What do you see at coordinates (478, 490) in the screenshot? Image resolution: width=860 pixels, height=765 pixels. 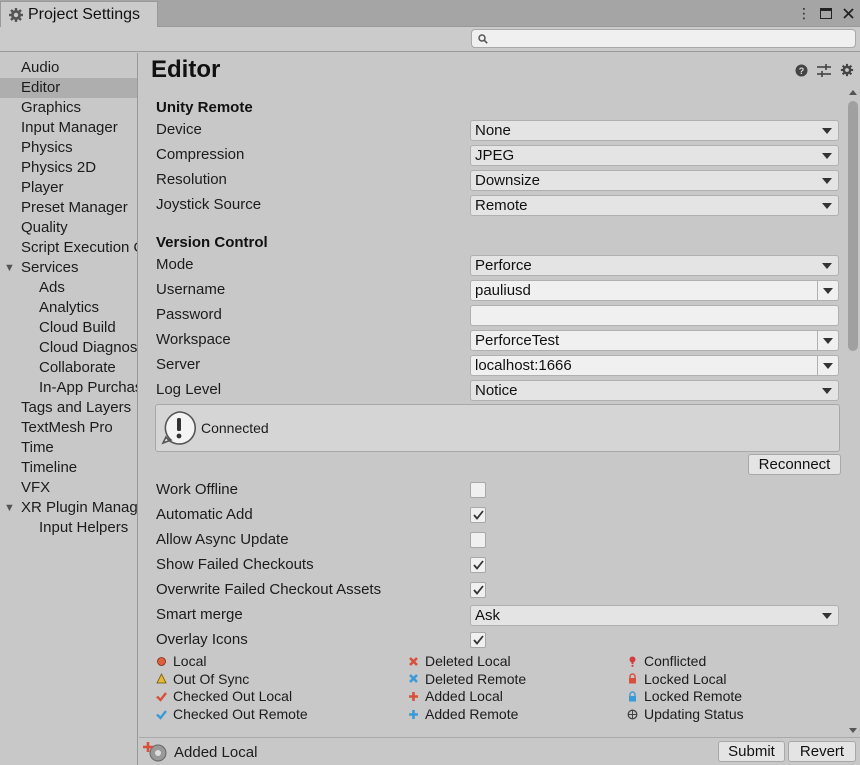 I see `work-offline-checkbox` at bounding box center [478, 490].